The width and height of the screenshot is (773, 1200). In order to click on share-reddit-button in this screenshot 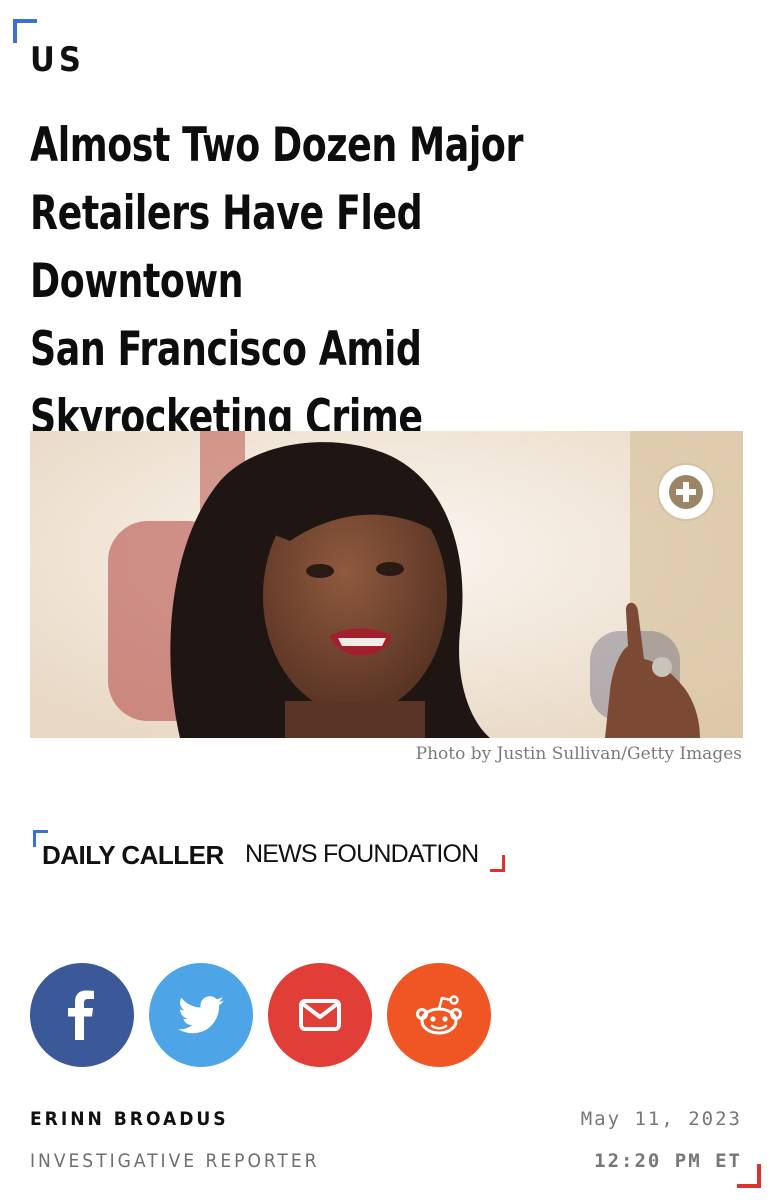, I will do `click(439, 1015)`.